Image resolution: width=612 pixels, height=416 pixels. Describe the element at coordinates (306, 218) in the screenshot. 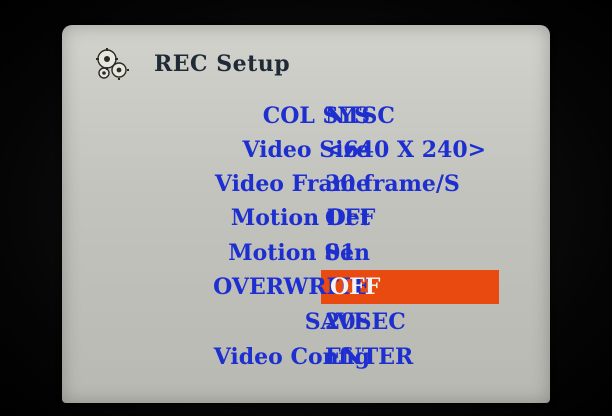

I see `menu-item-motion-det: Motion Det OFF` at that location.